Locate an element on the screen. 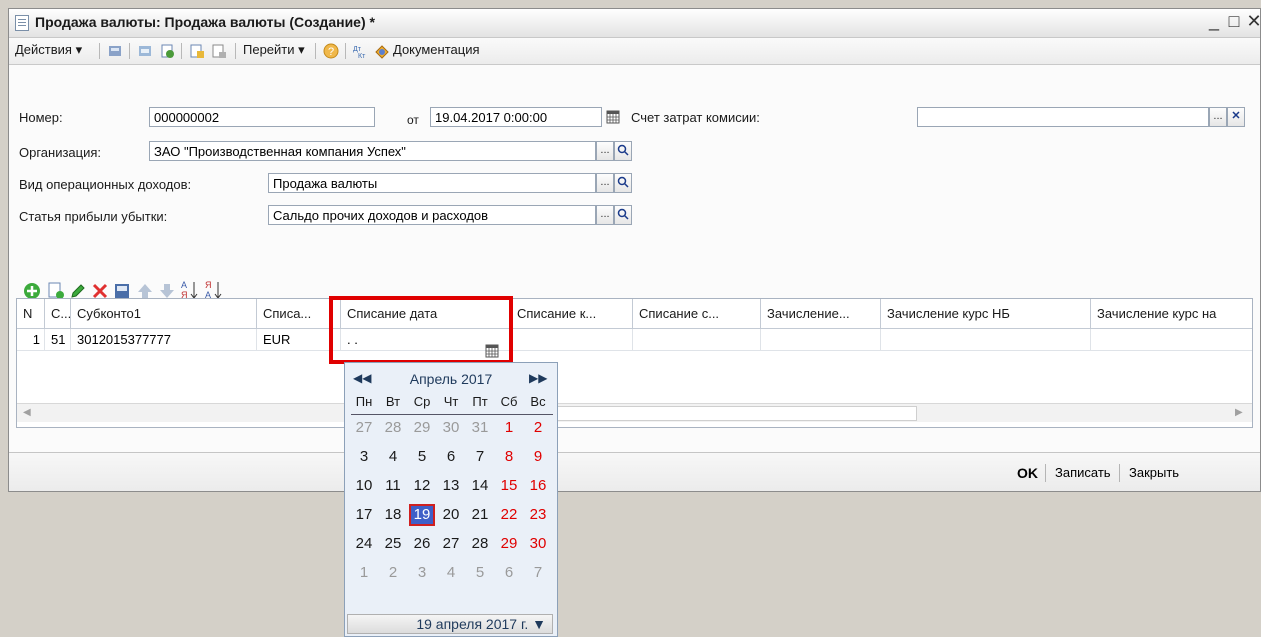 The height and width of the screenshot is (637, 1261). column-header: Зачисление курс на is located at coordinates (1171, 314).